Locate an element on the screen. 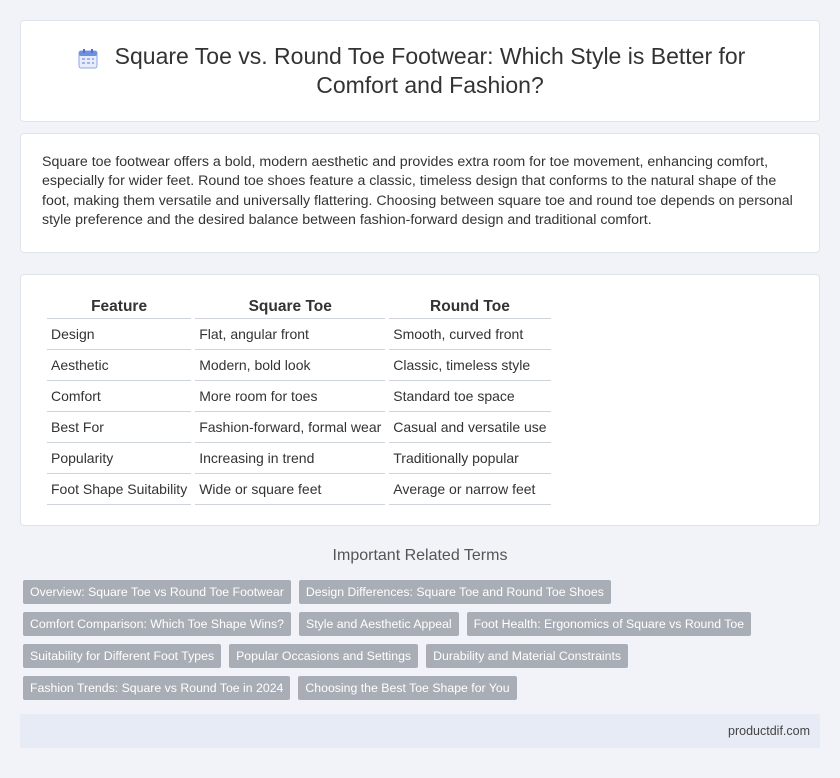 The width and height of the screenshot is (840, 778). table-cell: Standard toe space is located at coordinates (470, 396).